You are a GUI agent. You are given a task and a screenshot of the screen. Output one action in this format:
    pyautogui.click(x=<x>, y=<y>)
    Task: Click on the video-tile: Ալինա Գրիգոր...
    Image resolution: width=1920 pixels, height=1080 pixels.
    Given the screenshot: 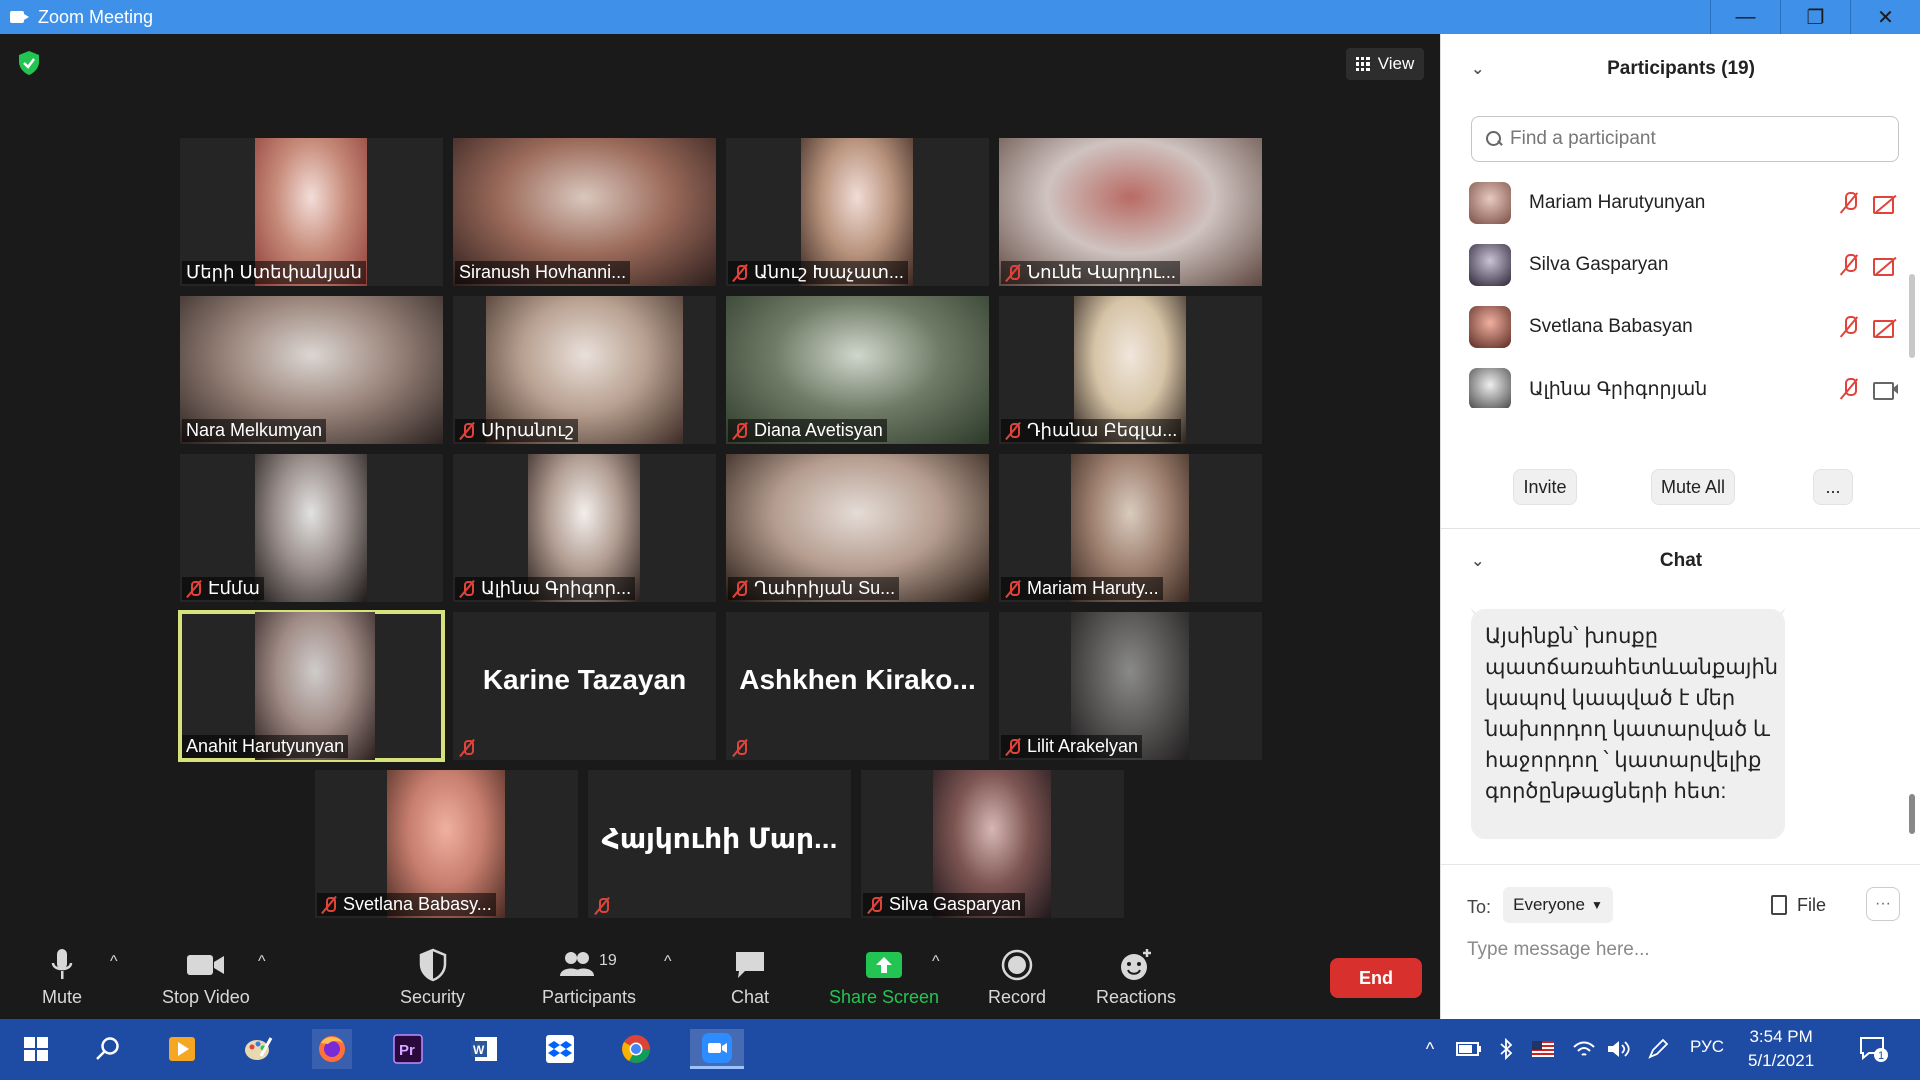 What is the action you would take?
    pyautogui.click(x=584, y=528)
    